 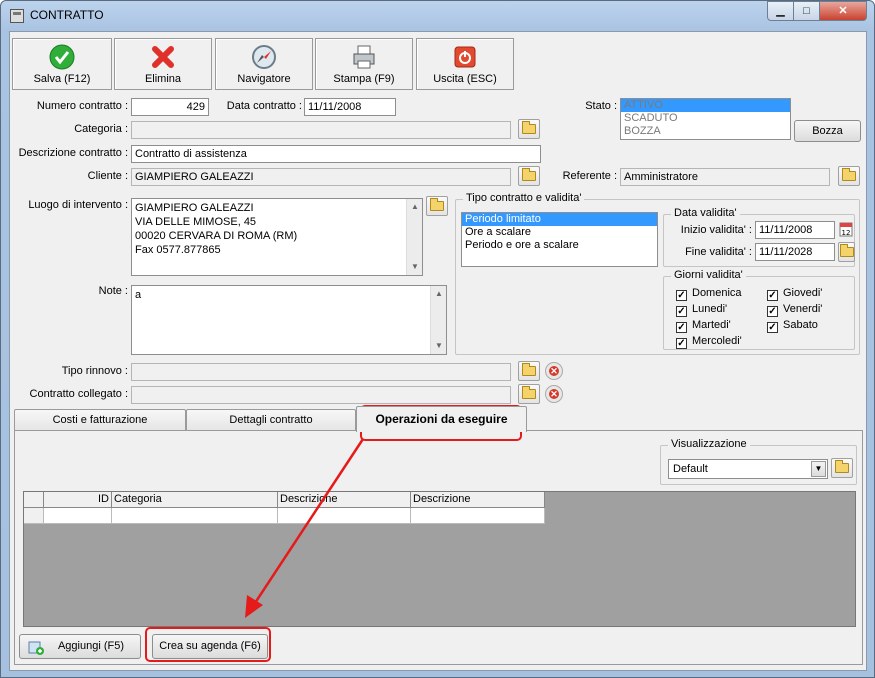 What do you see at coordinates (170, 107) in the screenshot?
I see `numero-contratto-field: 429` at bounding box center [170, 107].